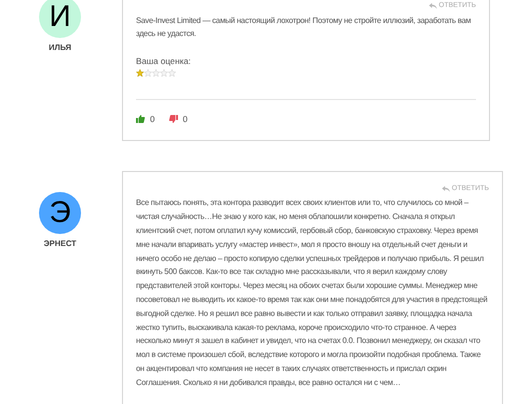  Describe the element at coordinates (185, 119) in the screenshot. I see `dislike-count: 0` at that location.